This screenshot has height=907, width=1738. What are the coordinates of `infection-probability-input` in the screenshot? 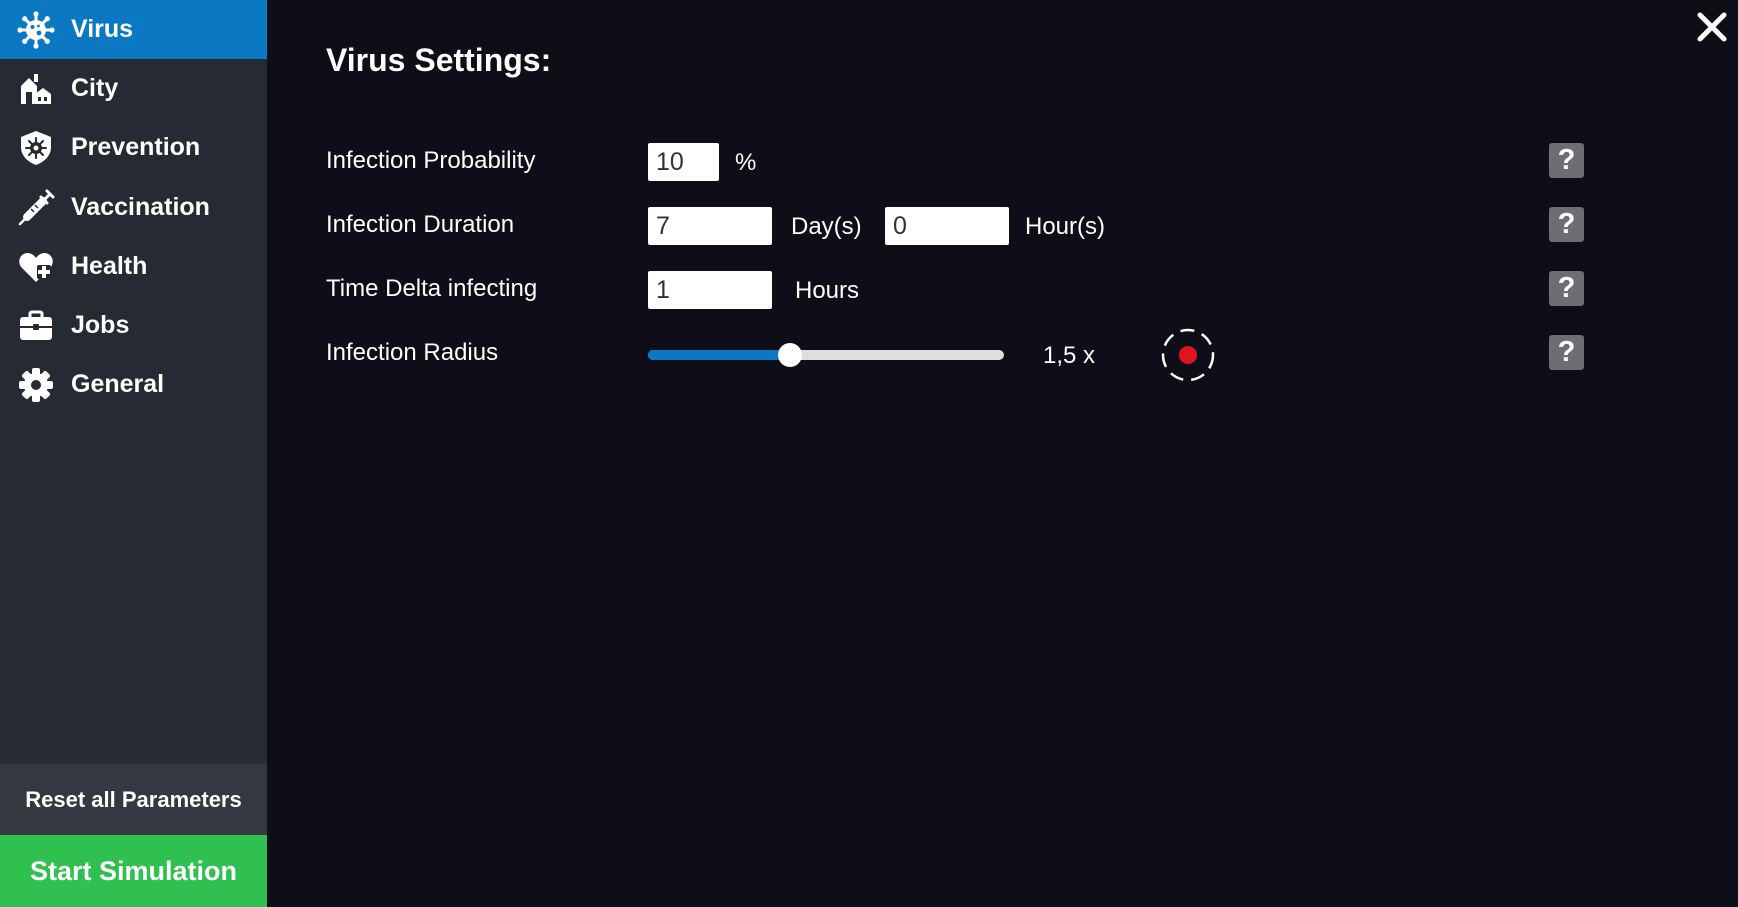 It's located at (683, 162).